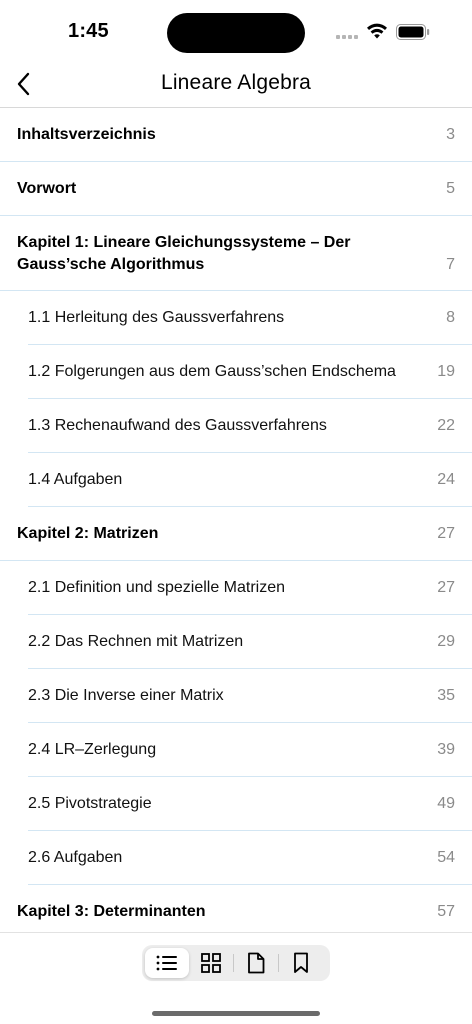  Describe the element at coordinates (111, 911) in the screenshot. I see `toc-item-title: Kapitel 3: Determinanten` at that location.